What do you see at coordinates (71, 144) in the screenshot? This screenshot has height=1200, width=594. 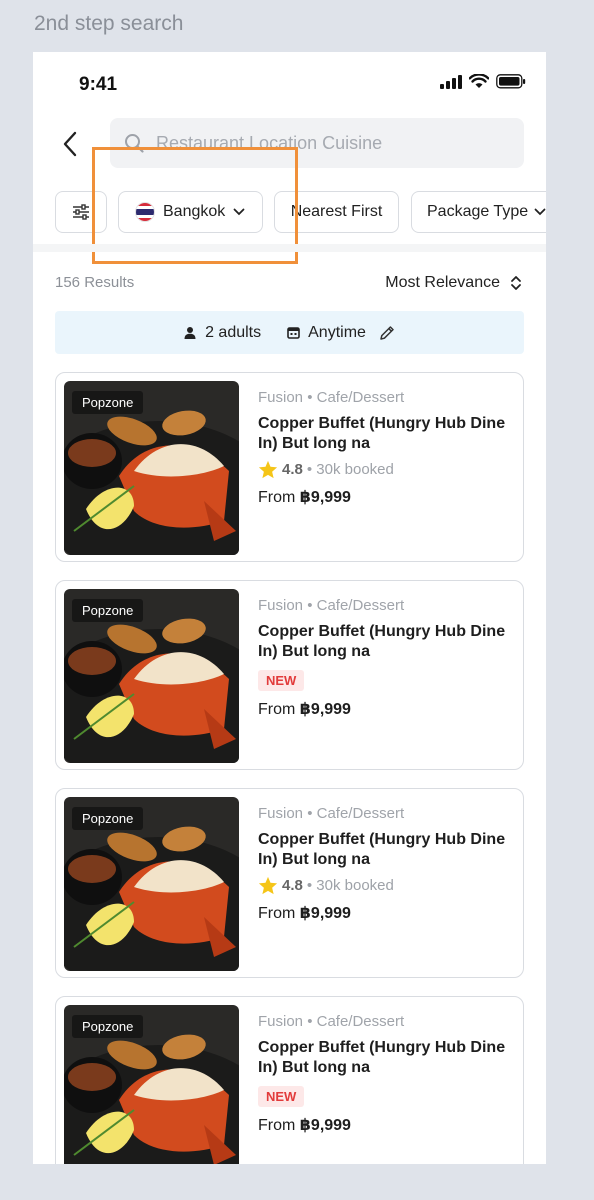 I see `back-arrow-icon` at bounding box center [71, 144].